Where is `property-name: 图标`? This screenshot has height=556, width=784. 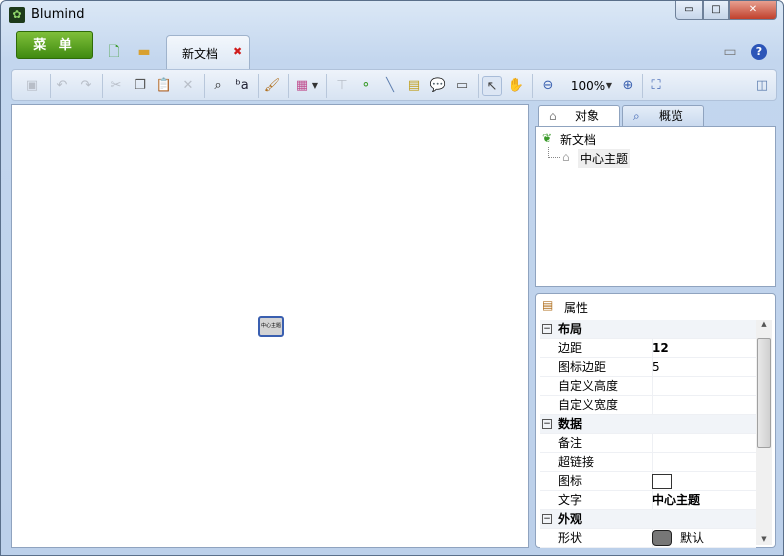 property-name: 图标 is located at coordinates (570, 481).